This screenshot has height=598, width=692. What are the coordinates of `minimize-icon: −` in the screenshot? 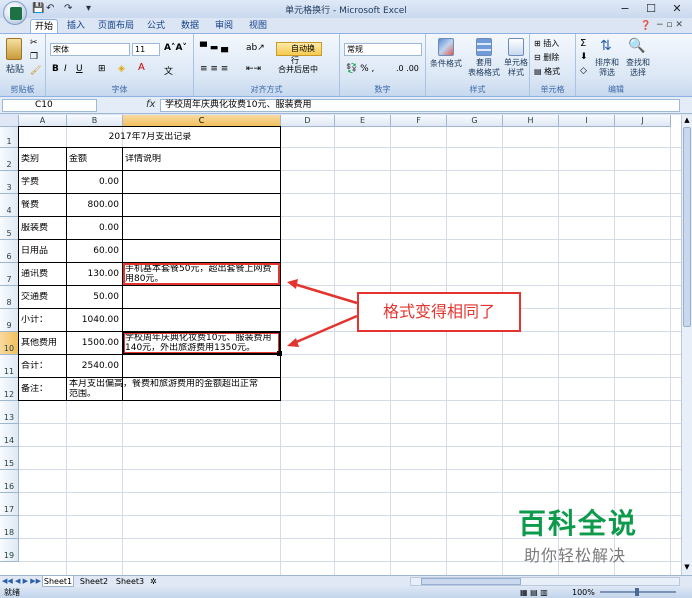 It's located at (625, 8).